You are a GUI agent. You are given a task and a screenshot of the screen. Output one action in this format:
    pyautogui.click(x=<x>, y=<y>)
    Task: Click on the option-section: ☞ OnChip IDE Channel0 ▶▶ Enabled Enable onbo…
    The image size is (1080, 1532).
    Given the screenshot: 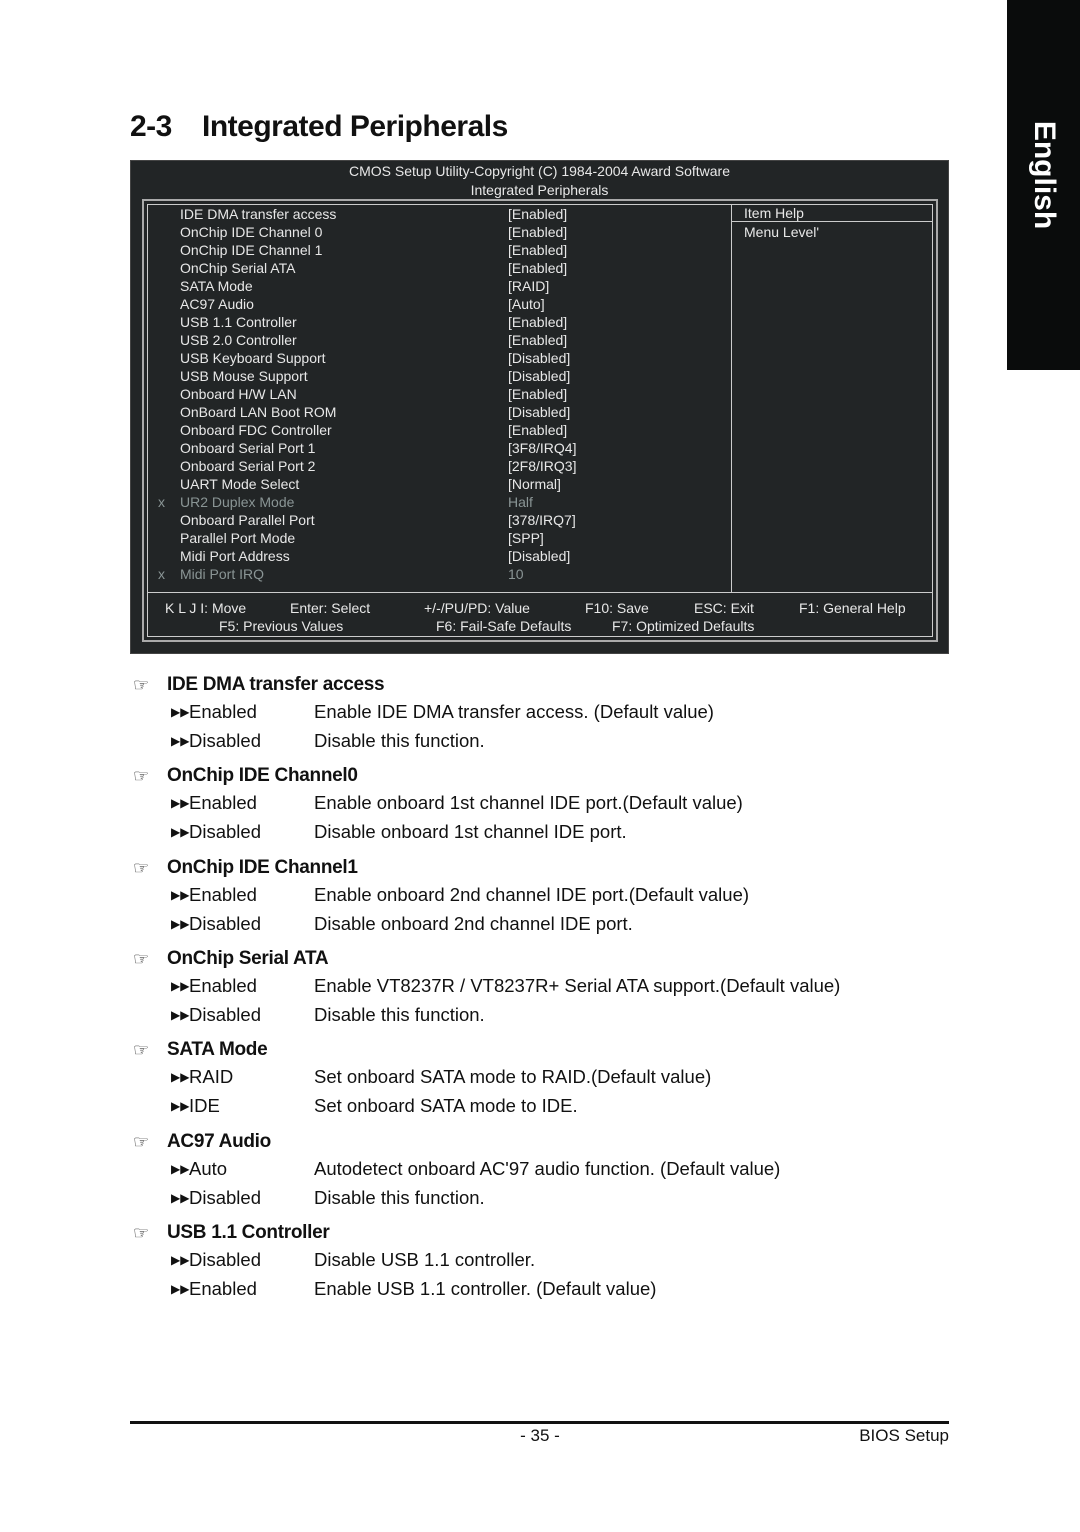 What is the action you would take?
    pyautogui.click(x=438, y=804)
    